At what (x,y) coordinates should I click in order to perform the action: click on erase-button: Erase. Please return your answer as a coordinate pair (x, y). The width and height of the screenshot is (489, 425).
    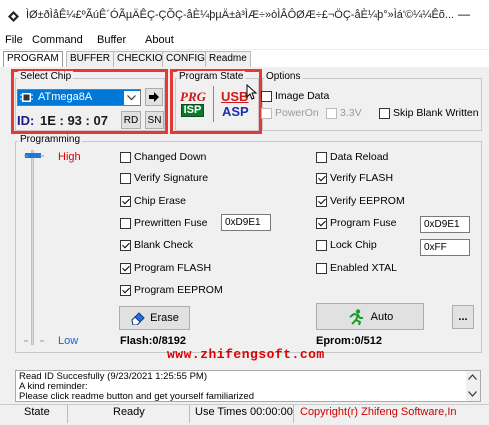
    Looking at the image, I should click on (154, 318).